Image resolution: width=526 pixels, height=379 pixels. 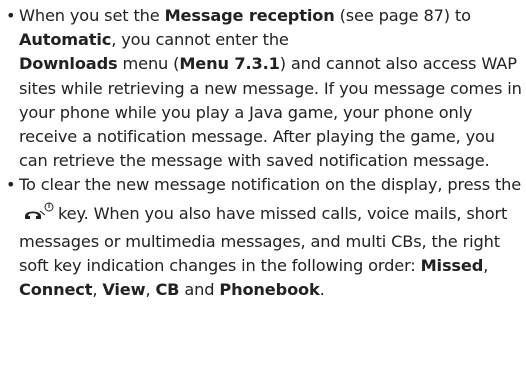 What do you see at coordinates (167, 290) in the screenshot?
I see `softkey-cb: CB` at bounding box center [167, 290].